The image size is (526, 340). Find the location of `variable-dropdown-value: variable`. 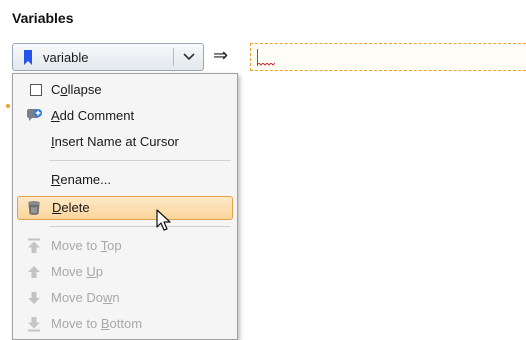

variable-dropdown-value: variable is located at coordinates (66, 57).